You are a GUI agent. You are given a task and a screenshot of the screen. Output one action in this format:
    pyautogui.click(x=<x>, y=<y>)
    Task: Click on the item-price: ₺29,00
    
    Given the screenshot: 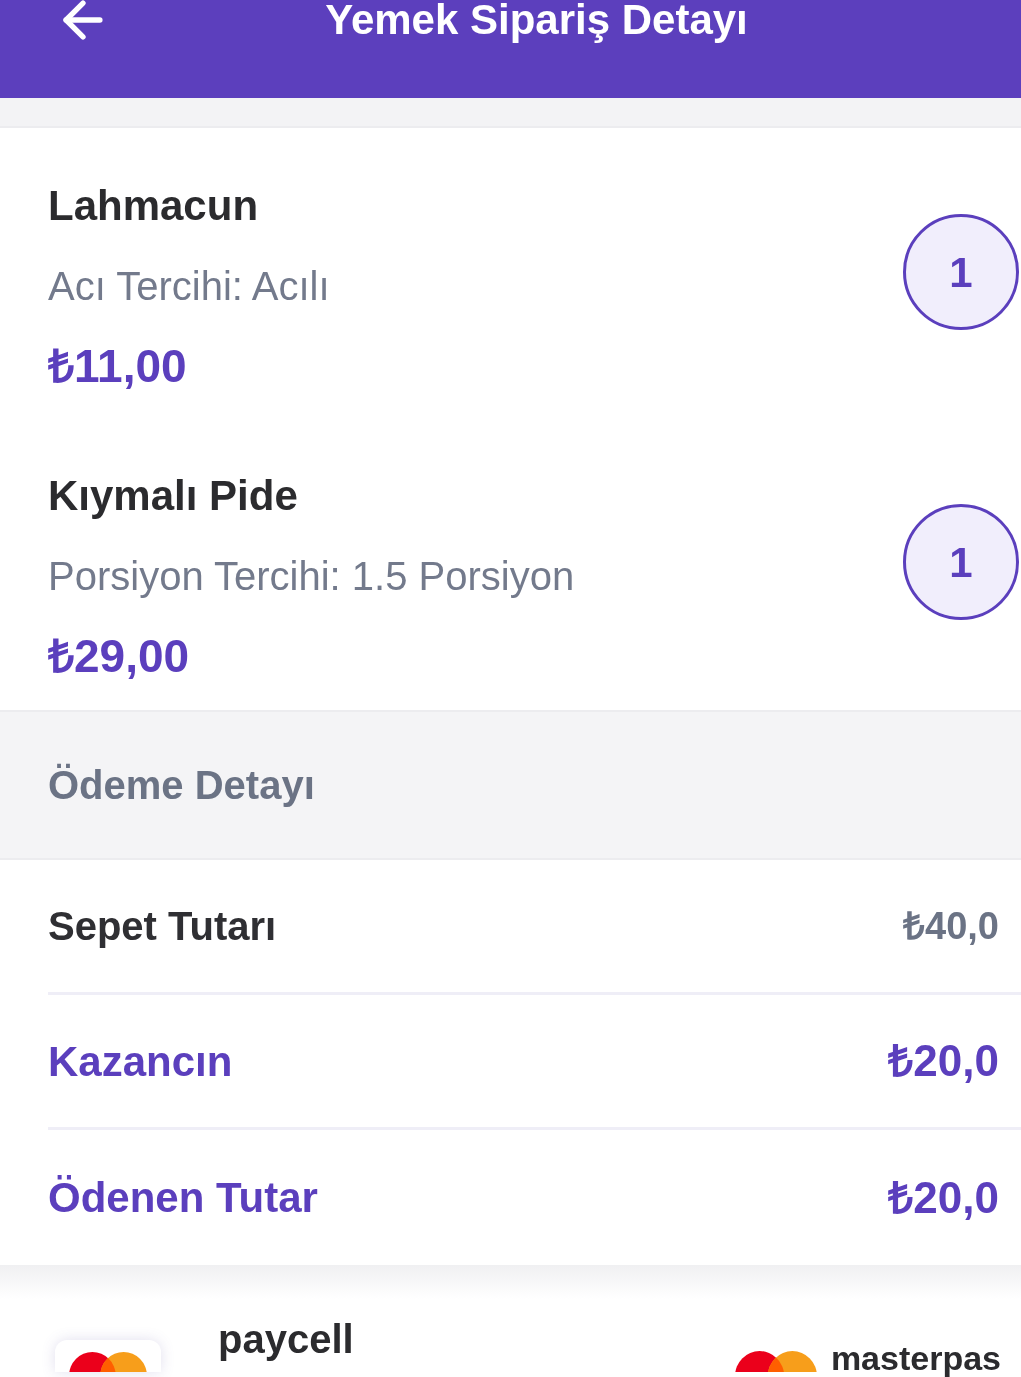 What is the action you would take?
    pyautogui.click(x=119, y=656)
    